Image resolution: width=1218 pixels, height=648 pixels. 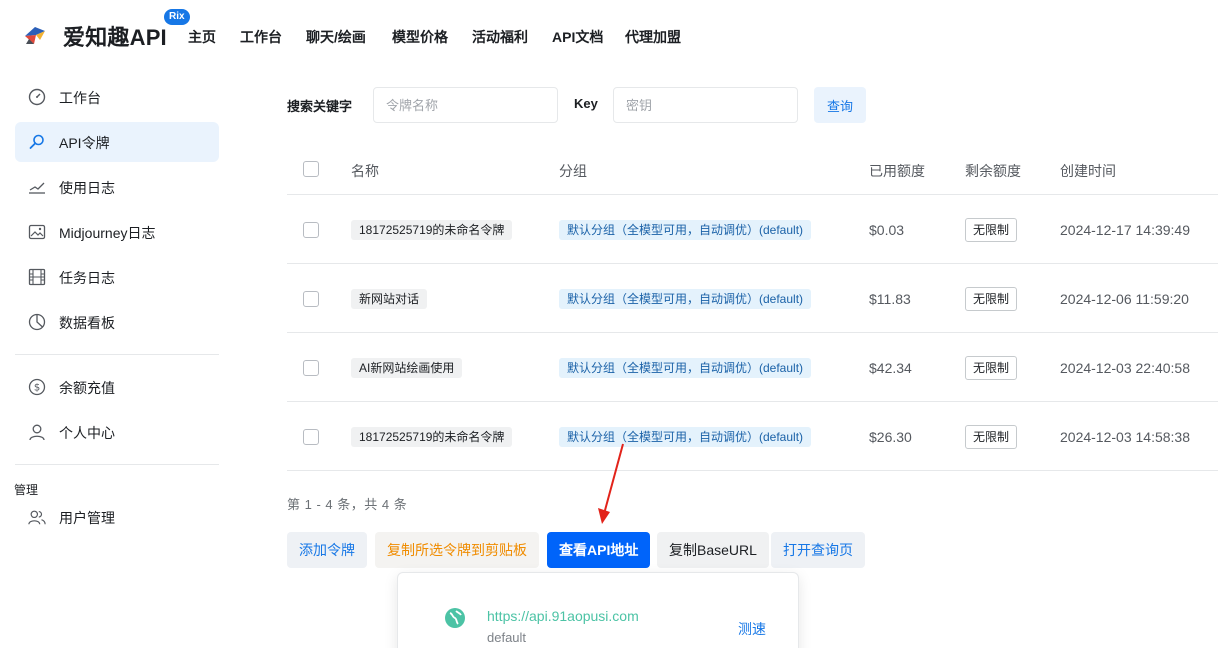 I want to click on copy-base-url-button: 复制BaseURL, so click(x=713, y=550).